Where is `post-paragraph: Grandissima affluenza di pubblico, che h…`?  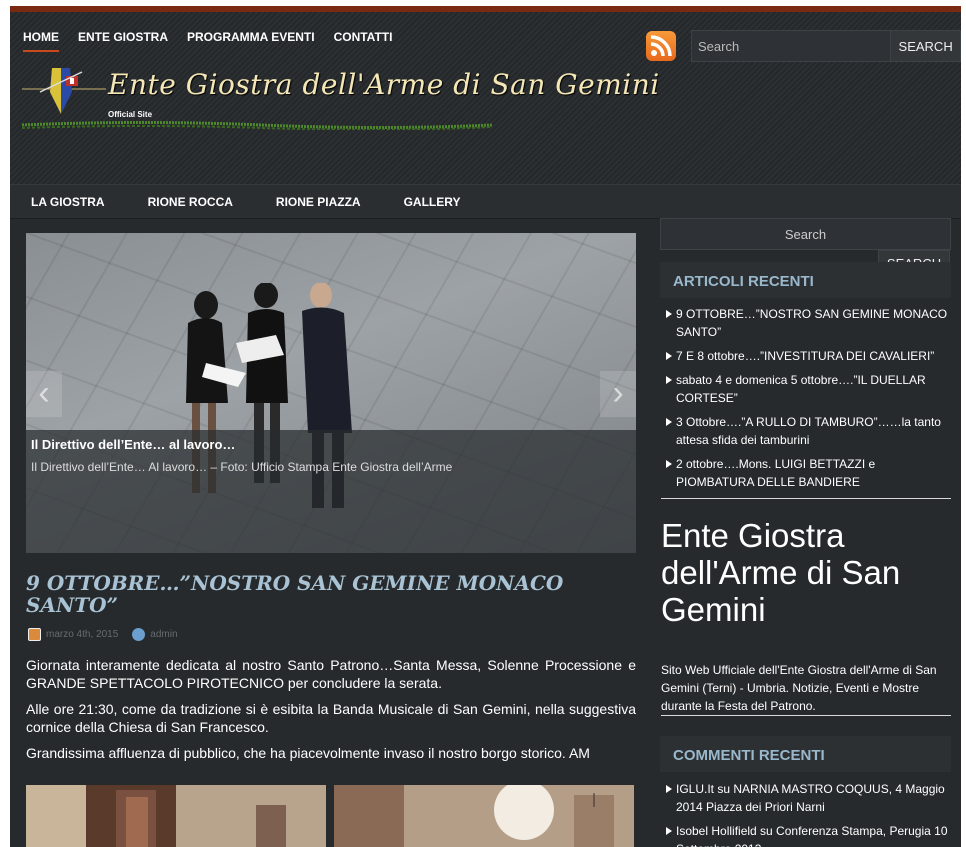
post-paragraph: Grandissima affluenza di pubblico, che h… is located at coordinates (308, 753).